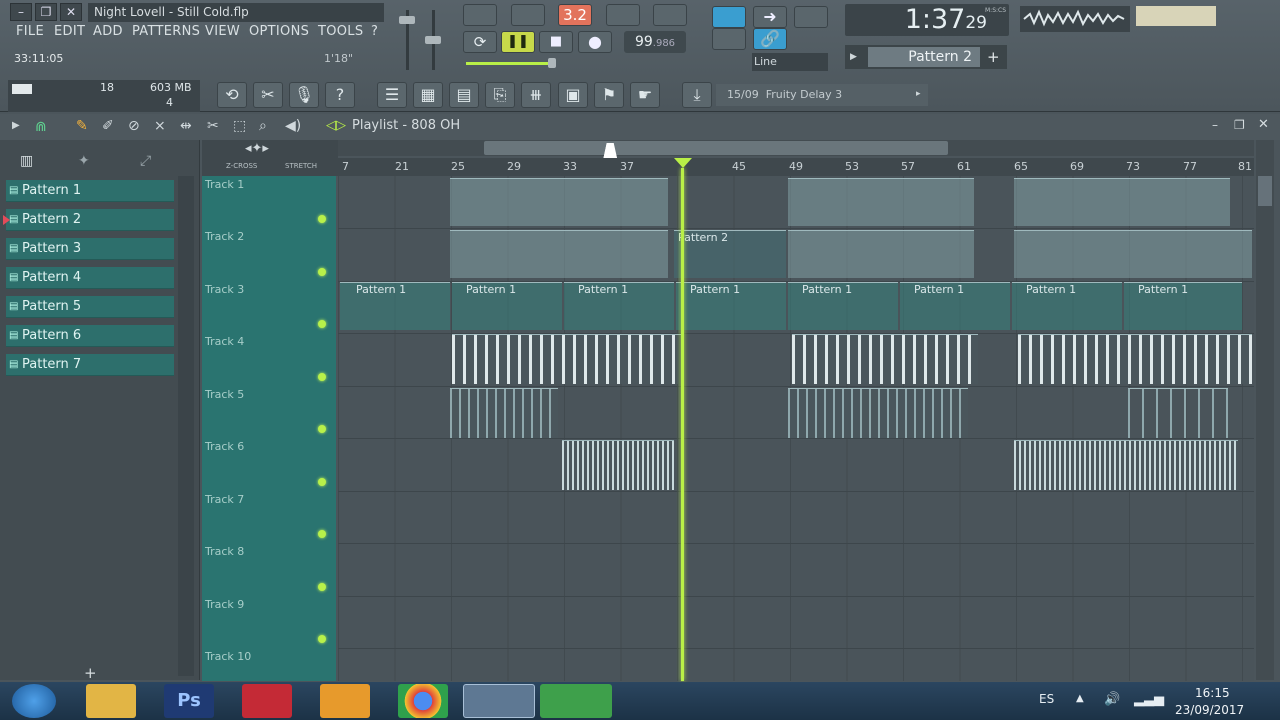  What do you see at coordinates (730, 254) in the screenshot?
I see `clip-pattern2: Pattern 2` at bounding box center [730, 254].